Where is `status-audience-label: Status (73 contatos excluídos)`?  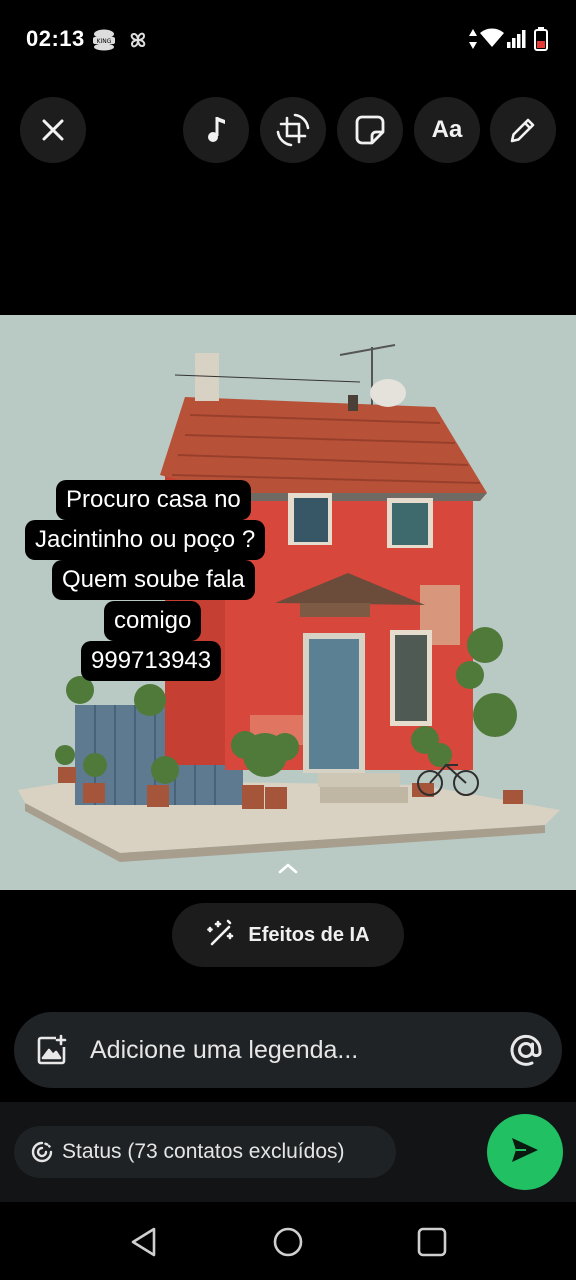 status-audience-label: Status (73 contatos excluídos) is located at coordinates (203, 1151).